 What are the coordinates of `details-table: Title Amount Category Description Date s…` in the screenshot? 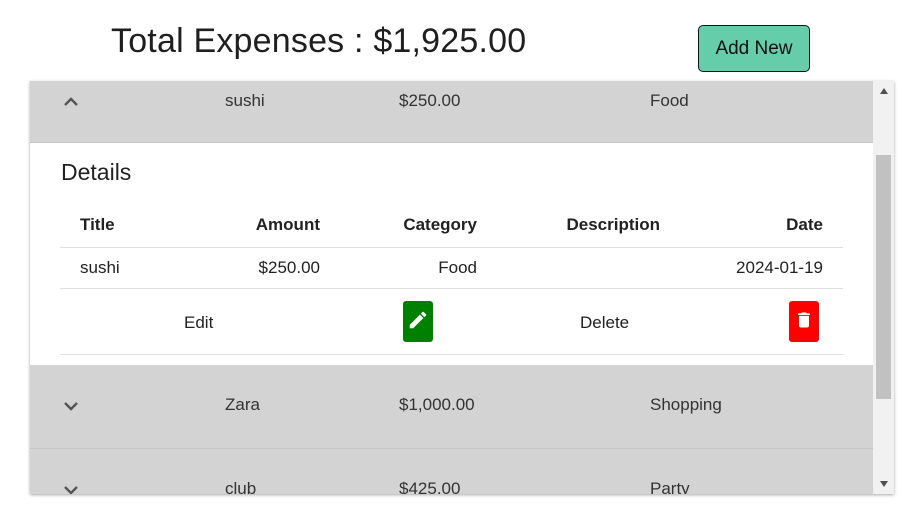 It's located at (451, 246).